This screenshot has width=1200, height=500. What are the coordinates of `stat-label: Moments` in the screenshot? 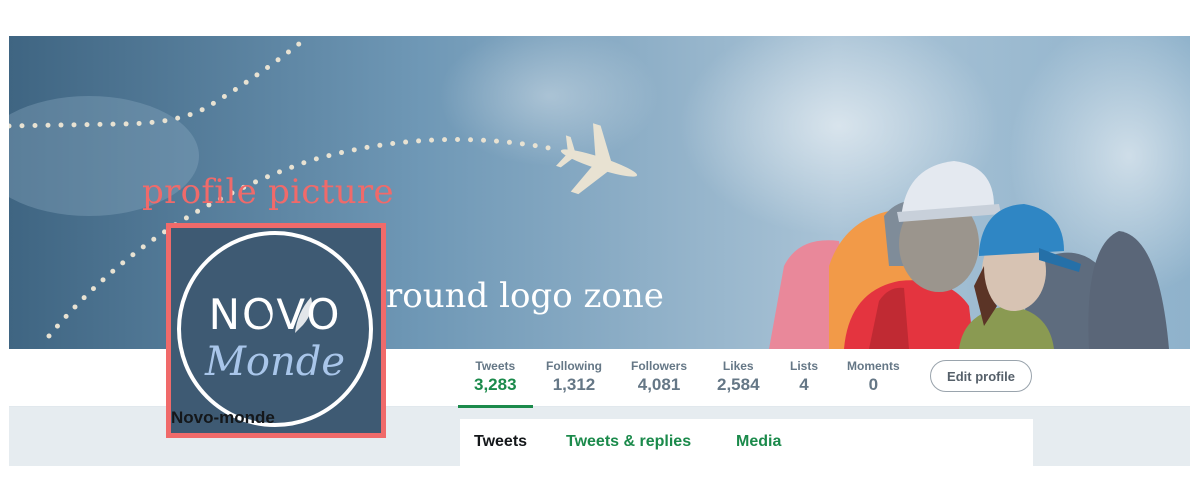 It's located at (873, 366).